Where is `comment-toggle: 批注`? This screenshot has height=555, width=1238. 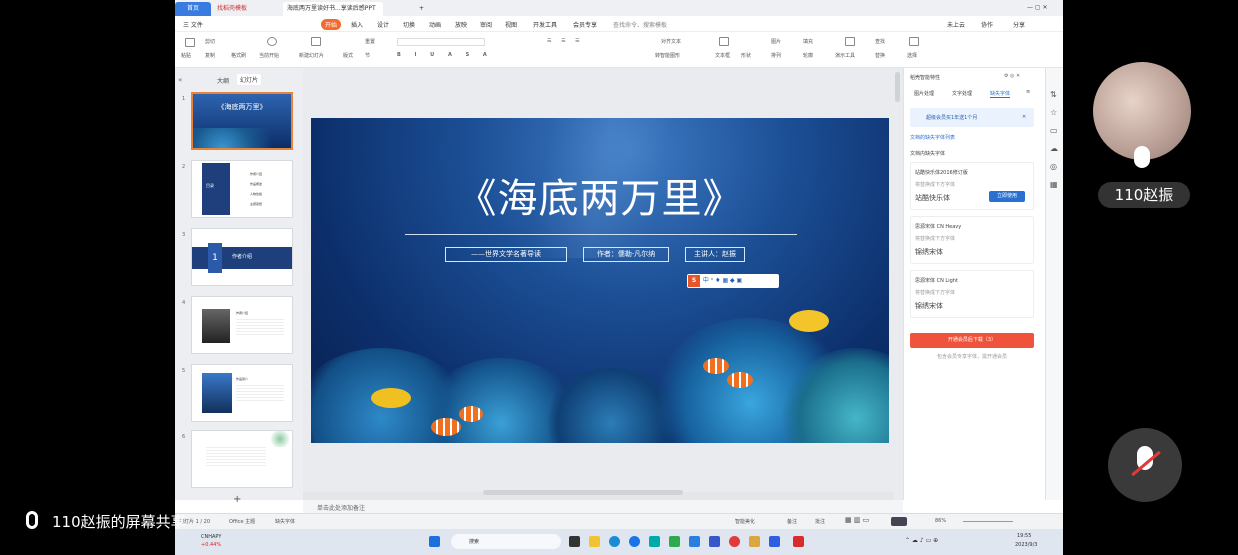
comment-toggle: 批注 is located at coordinates (820, 521).